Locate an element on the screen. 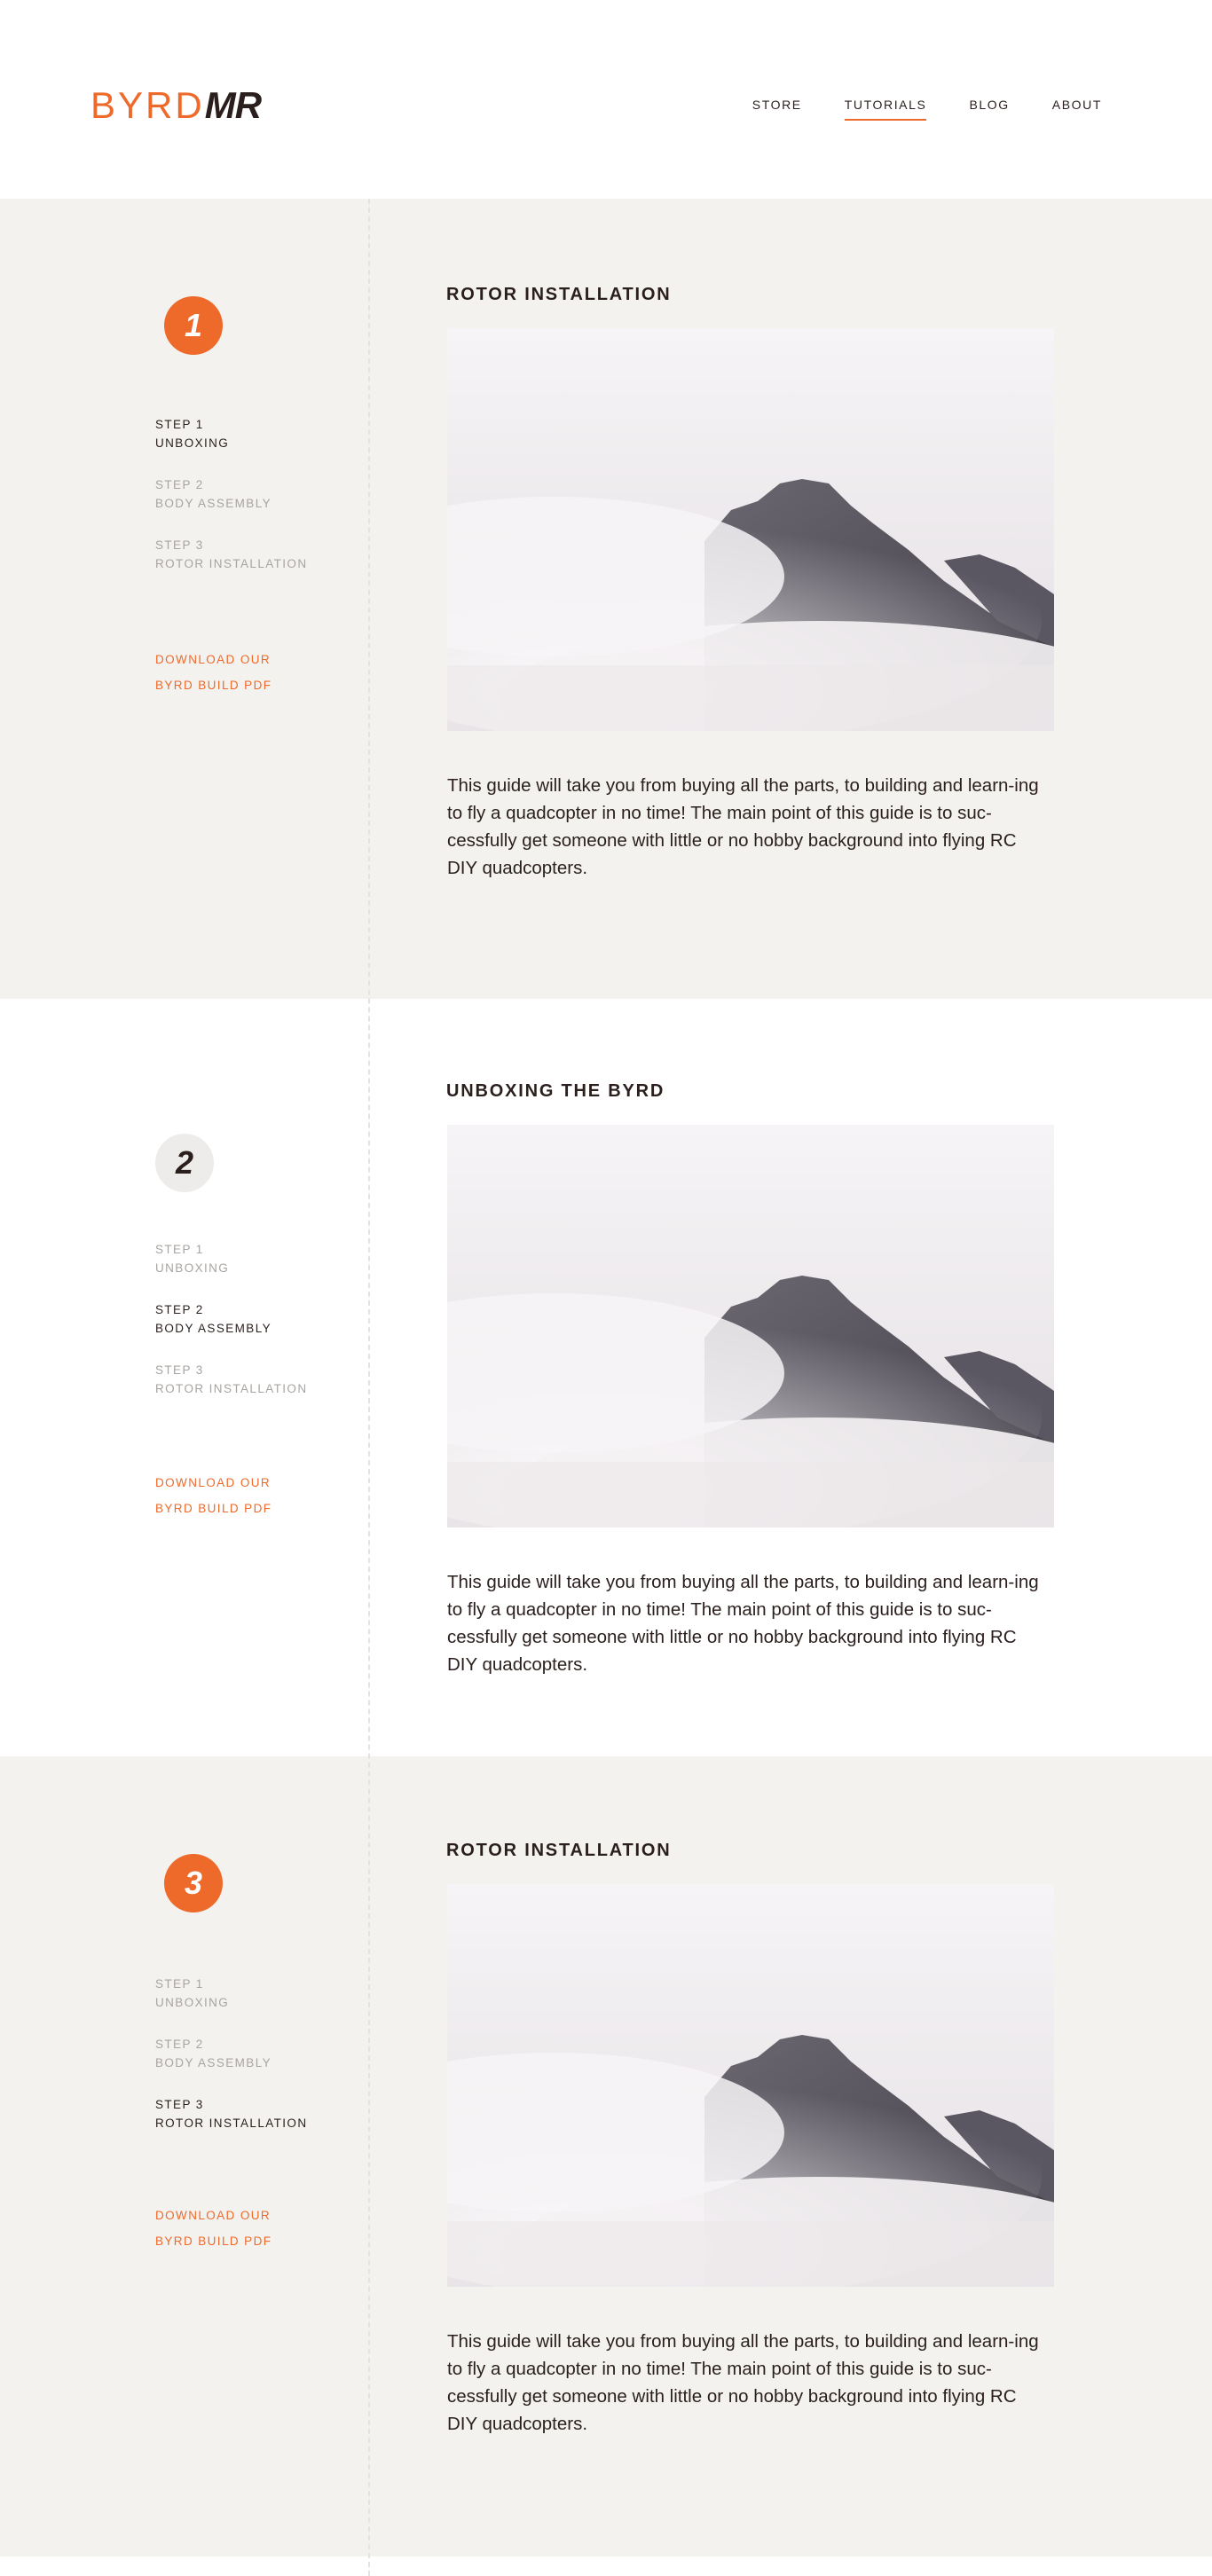 The height and width of the screenshot is (2576, 1212). main-nav: STORE TUTORIALS BLOG ABOUT is located at coordinates (906, 109).